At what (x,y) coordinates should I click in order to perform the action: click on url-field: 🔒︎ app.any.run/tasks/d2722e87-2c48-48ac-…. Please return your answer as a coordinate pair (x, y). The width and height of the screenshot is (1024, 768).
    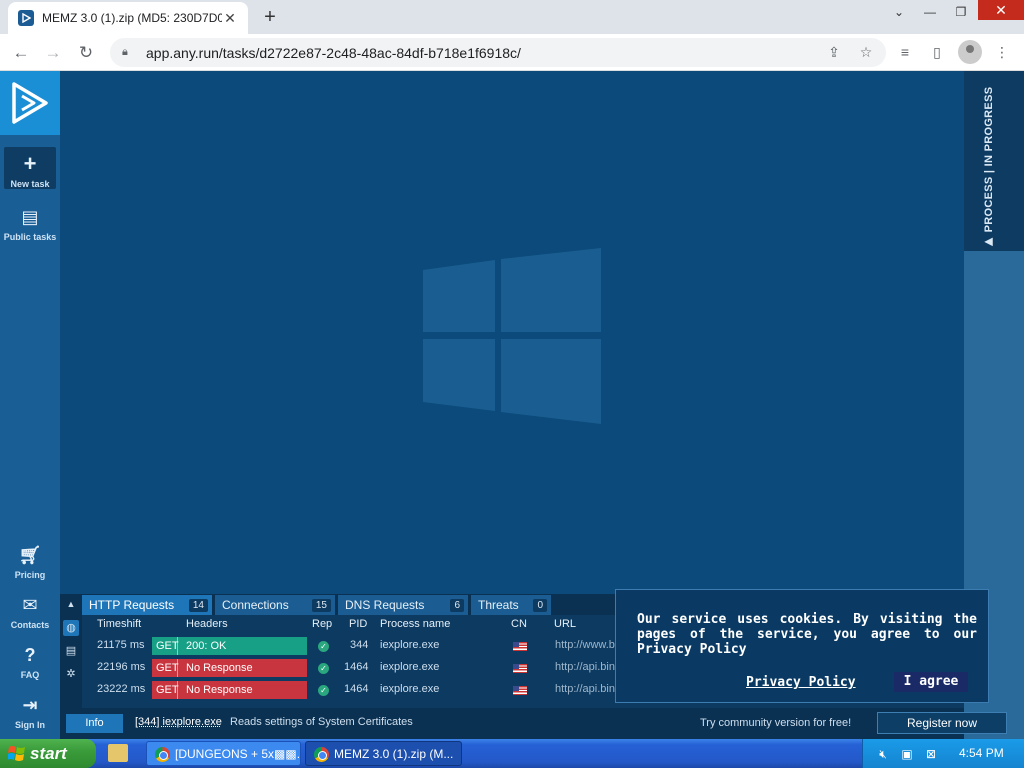
    Looking at the image, I should click on (498, 52).